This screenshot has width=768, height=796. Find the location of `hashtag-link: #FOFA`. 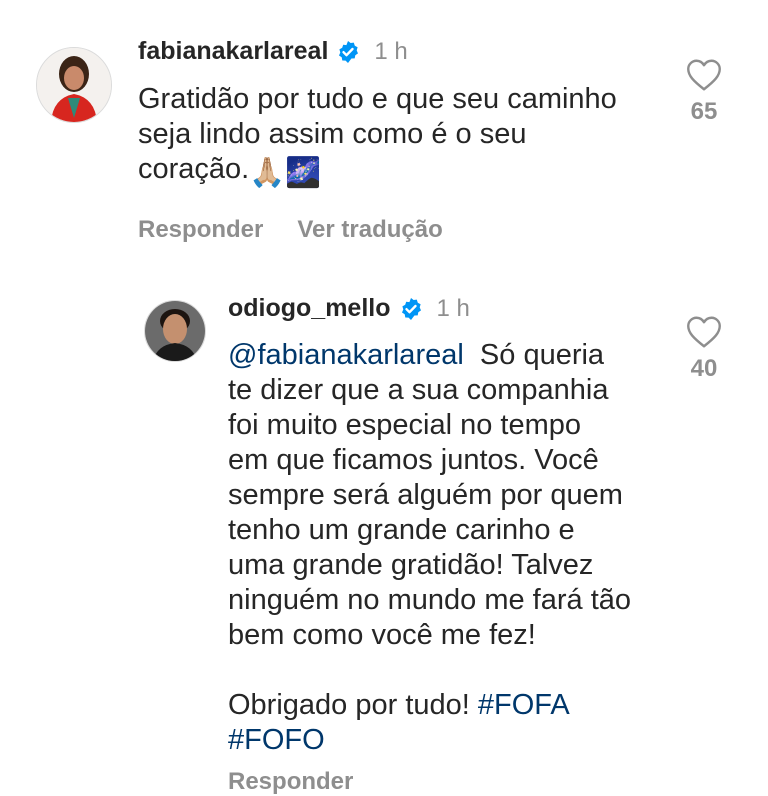

hashtag-link: #FOFA is located at coordinates (524, 705).